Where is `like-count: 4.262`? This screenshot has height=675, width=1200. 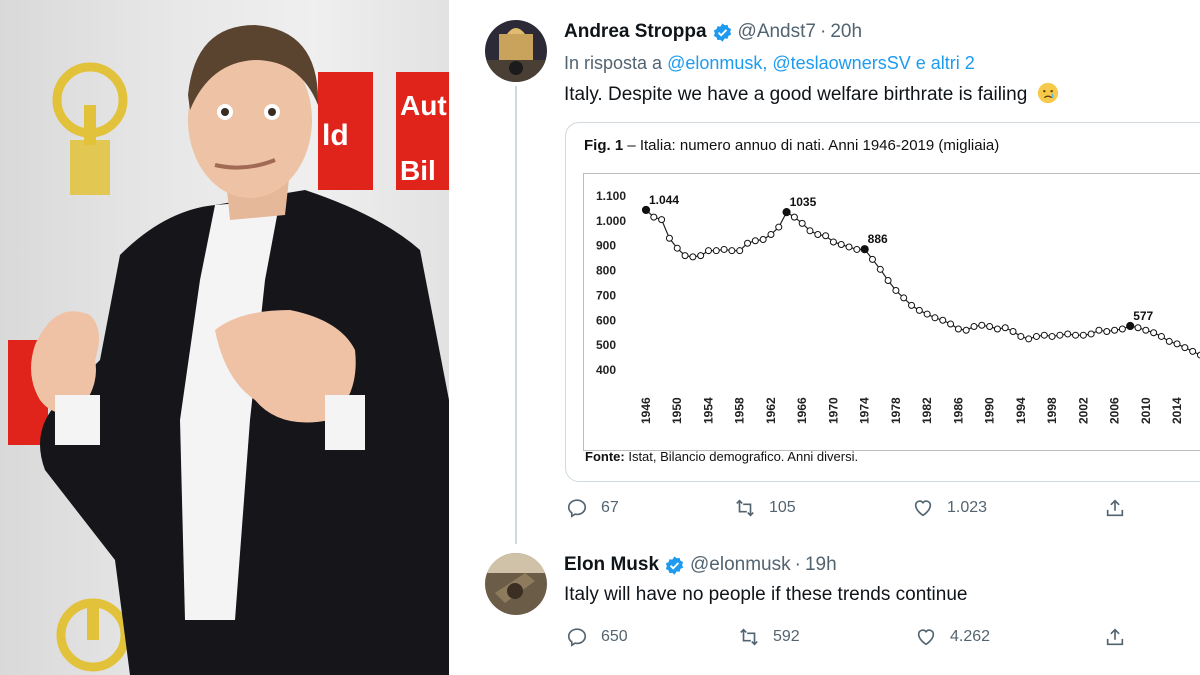 like-count: 4.262 is located at coordinates (970, 636).